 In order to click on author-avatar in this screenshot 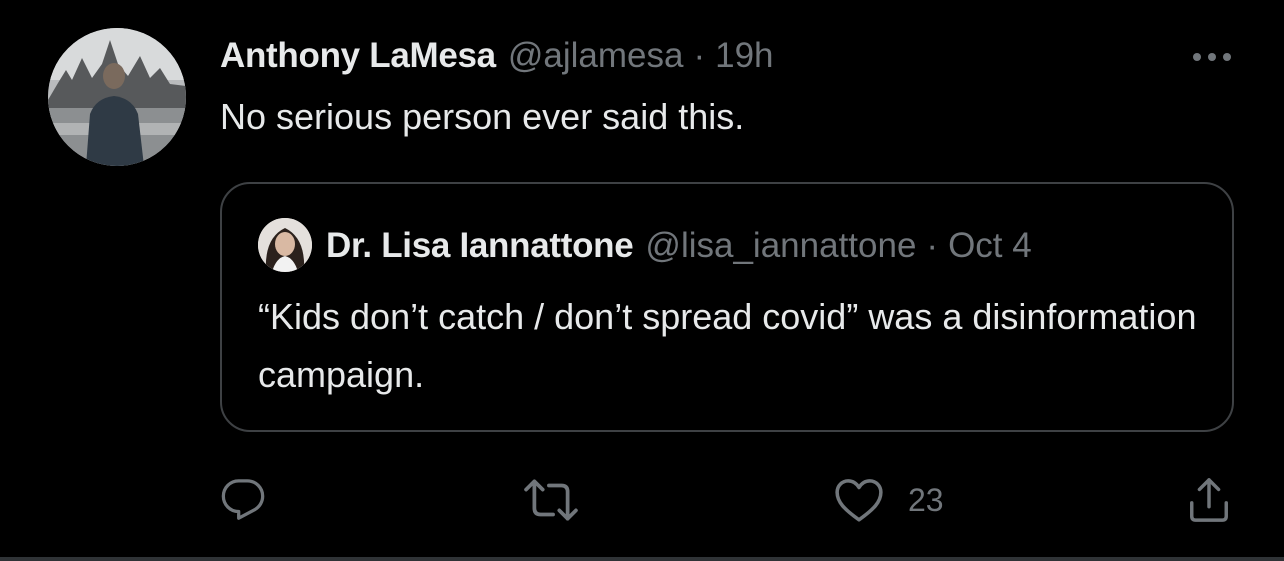, I will do `click(117, 97)`.